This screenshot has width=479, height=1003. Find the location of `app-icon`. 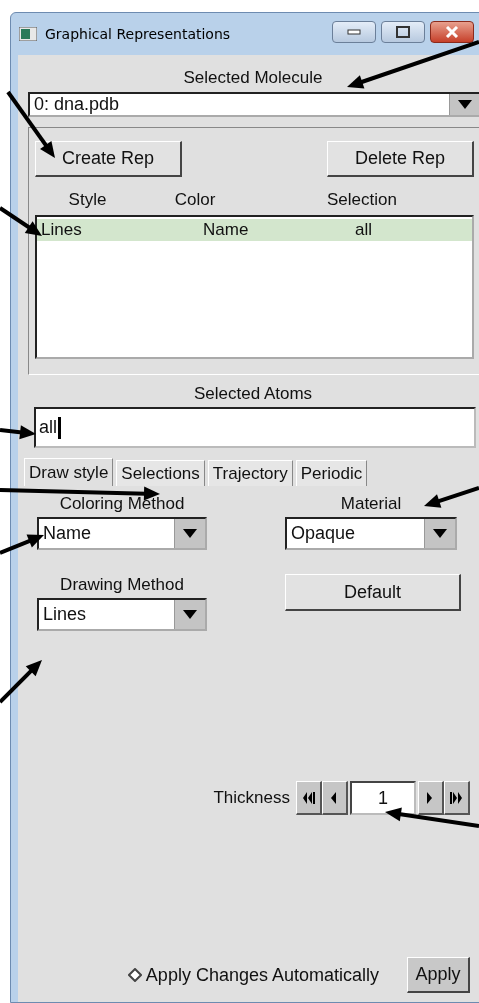

app-icon is located at coordinates (28, 34).